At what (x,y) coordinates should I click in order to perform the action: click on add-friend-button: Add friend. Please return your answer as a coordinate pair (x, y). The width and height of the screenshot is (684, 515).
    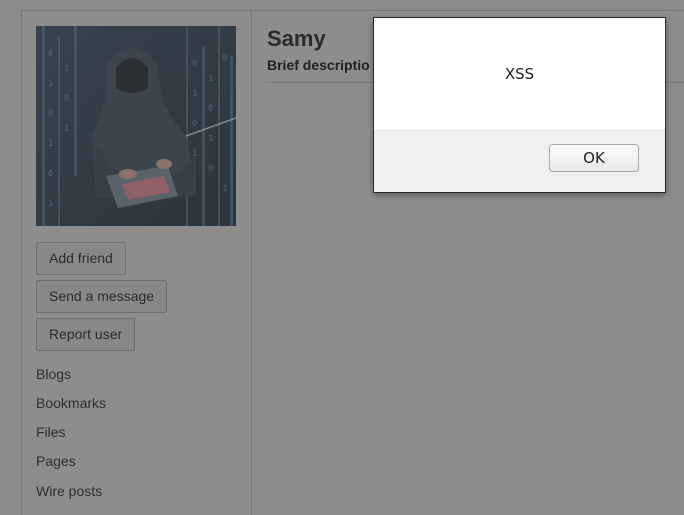
    Looking at the image, I should click on (81, 258).